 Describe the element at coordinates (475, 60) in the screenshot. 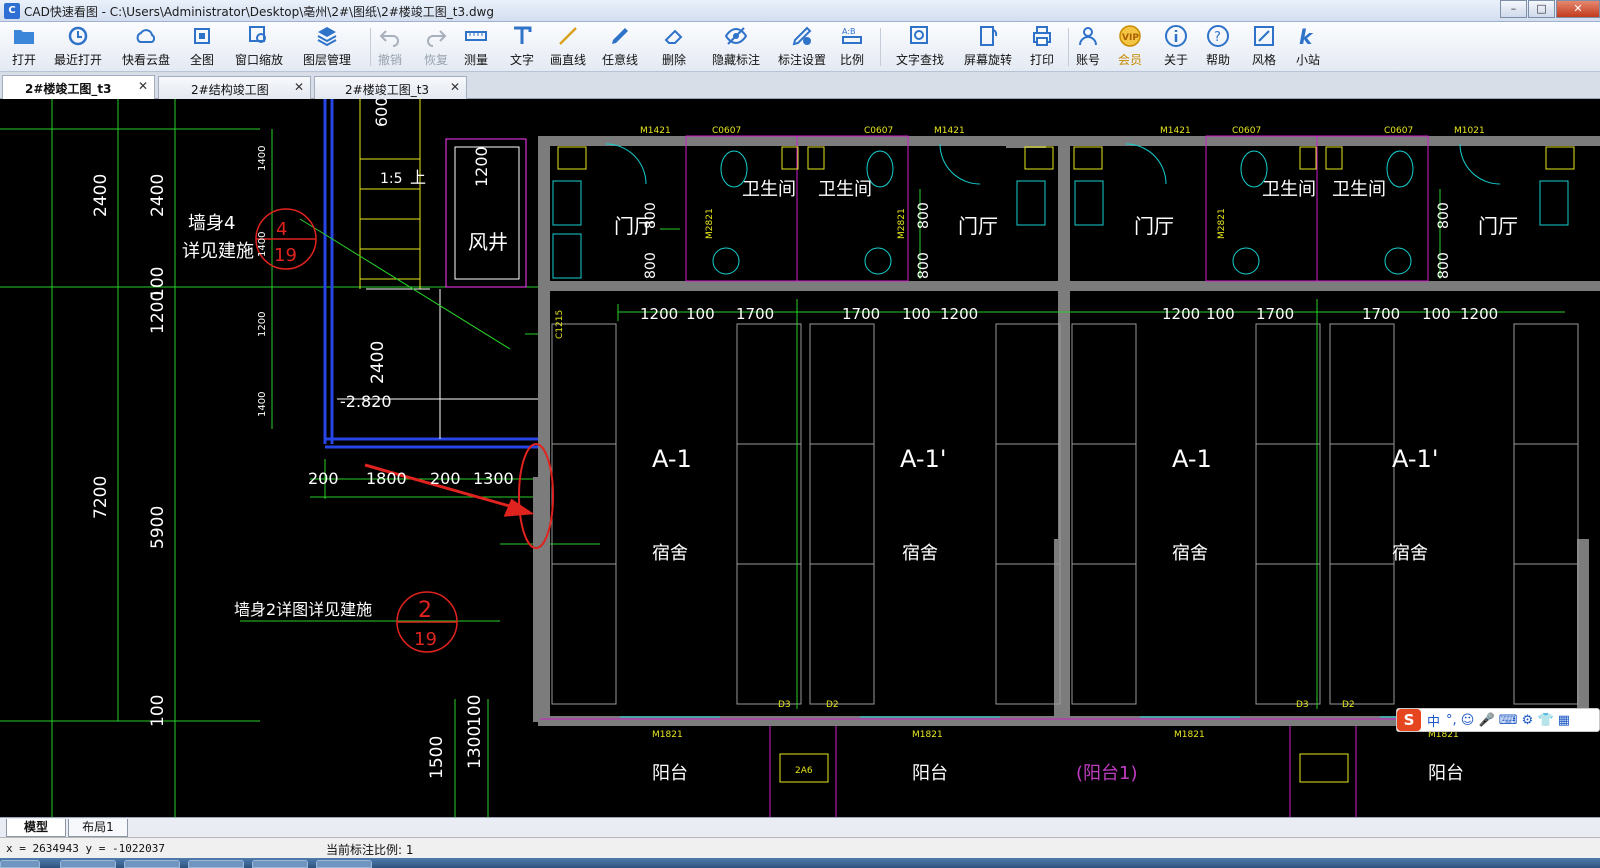

I see `toolbar-label: 测量` at that location.